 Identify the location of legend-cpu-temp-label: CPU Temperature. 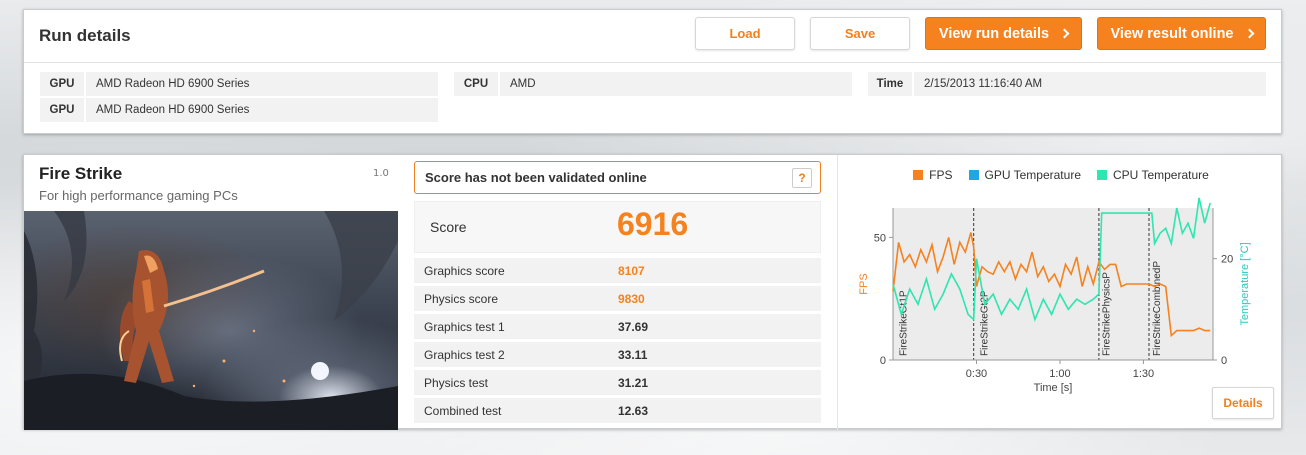
(1161, 175).